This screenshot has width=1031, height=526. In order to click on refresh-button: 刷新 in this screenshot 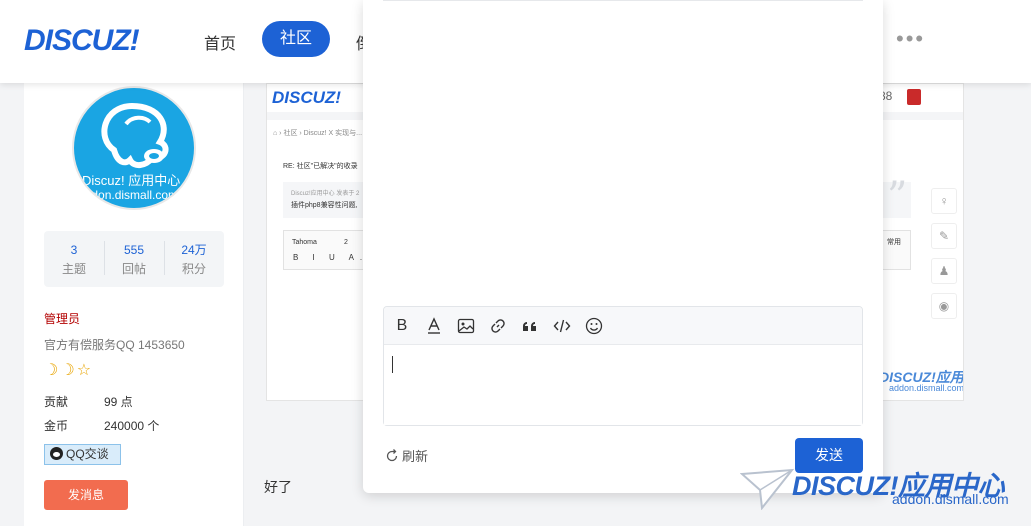, I will do `click(406, 455)`.